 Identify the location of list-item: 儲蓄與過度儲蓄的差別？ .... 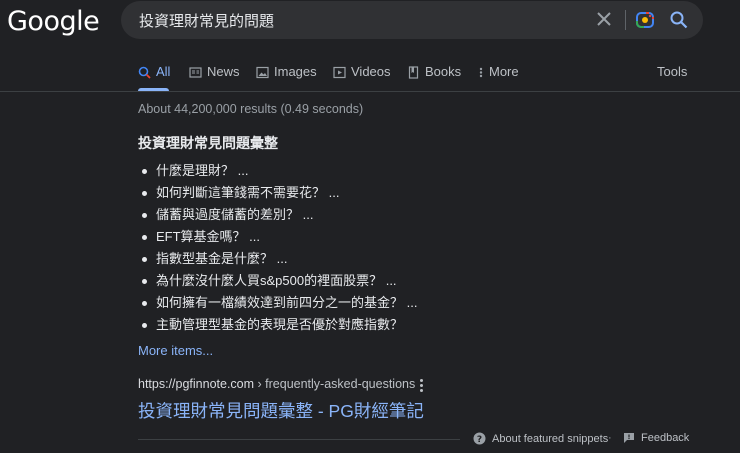
(277, 215).